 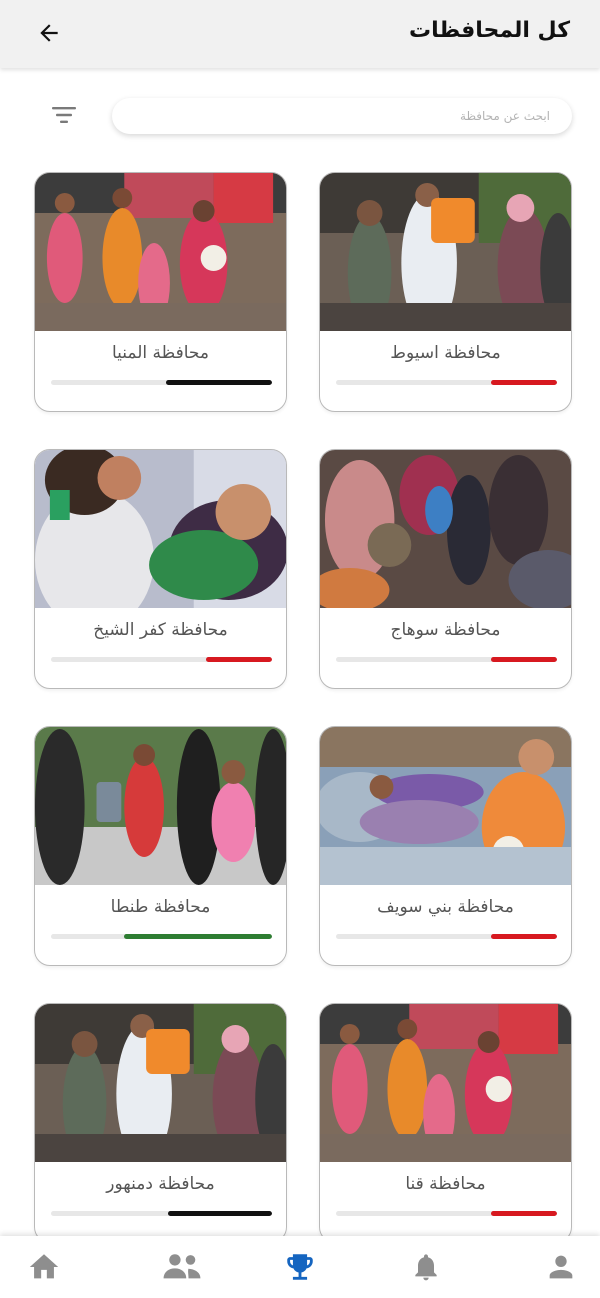 I want to click on governorate-name: محافظة طنطا, so click(x=160, y=907).